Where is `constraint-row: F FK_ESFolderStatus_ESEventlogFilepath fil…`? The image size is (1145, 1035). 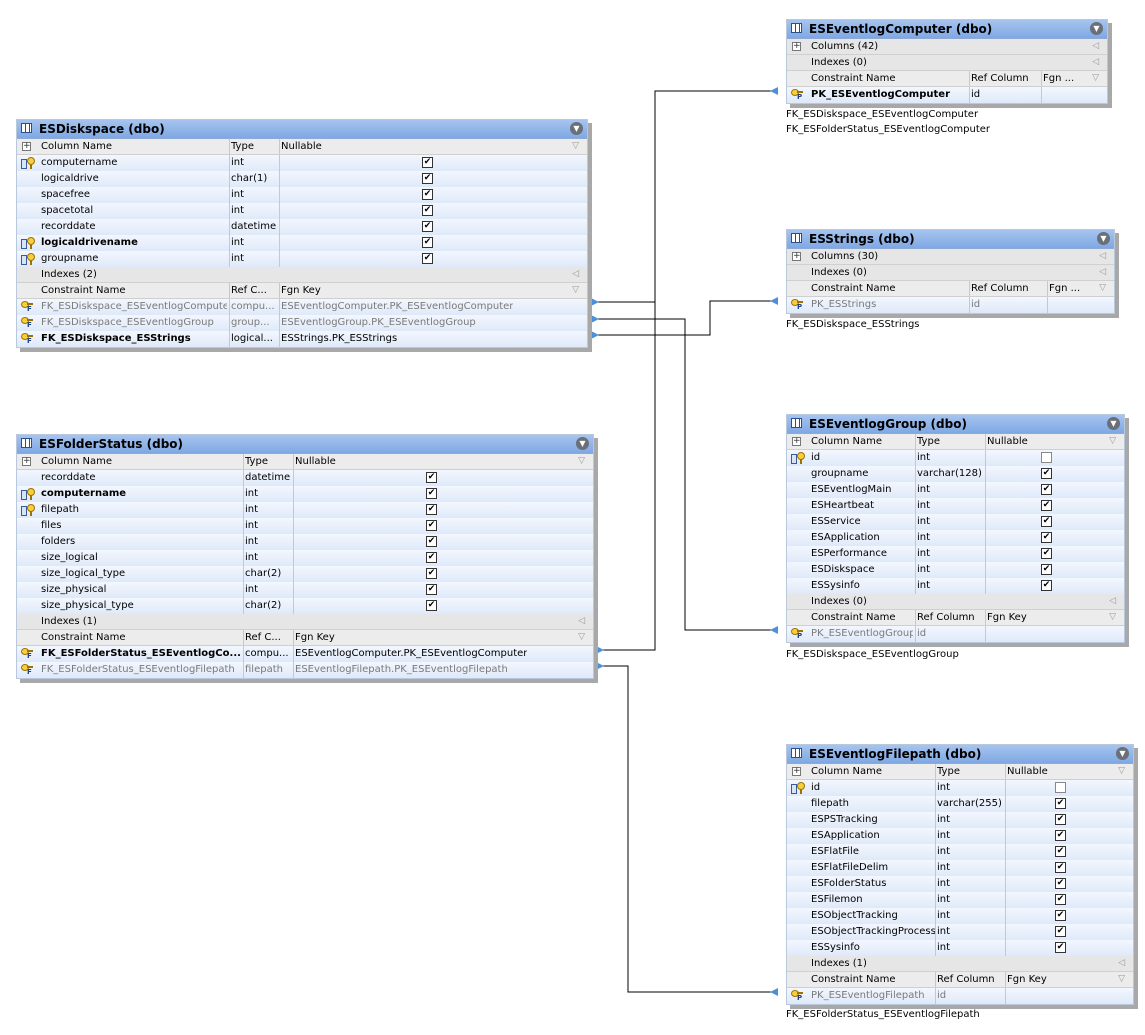 constraint-row: F FK_ESFolderStatus_ESEventlogFilepath fil… is located at coordinates (305, 670).